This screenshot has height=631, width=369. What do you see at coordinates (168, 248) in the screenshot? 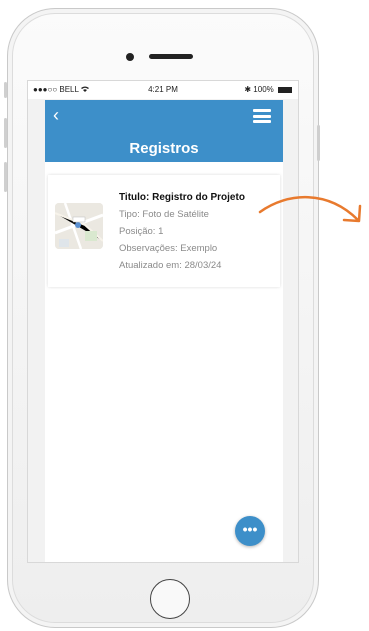
I see `record-notes: Observações: Exemplo` at bounding box center [168, 248].